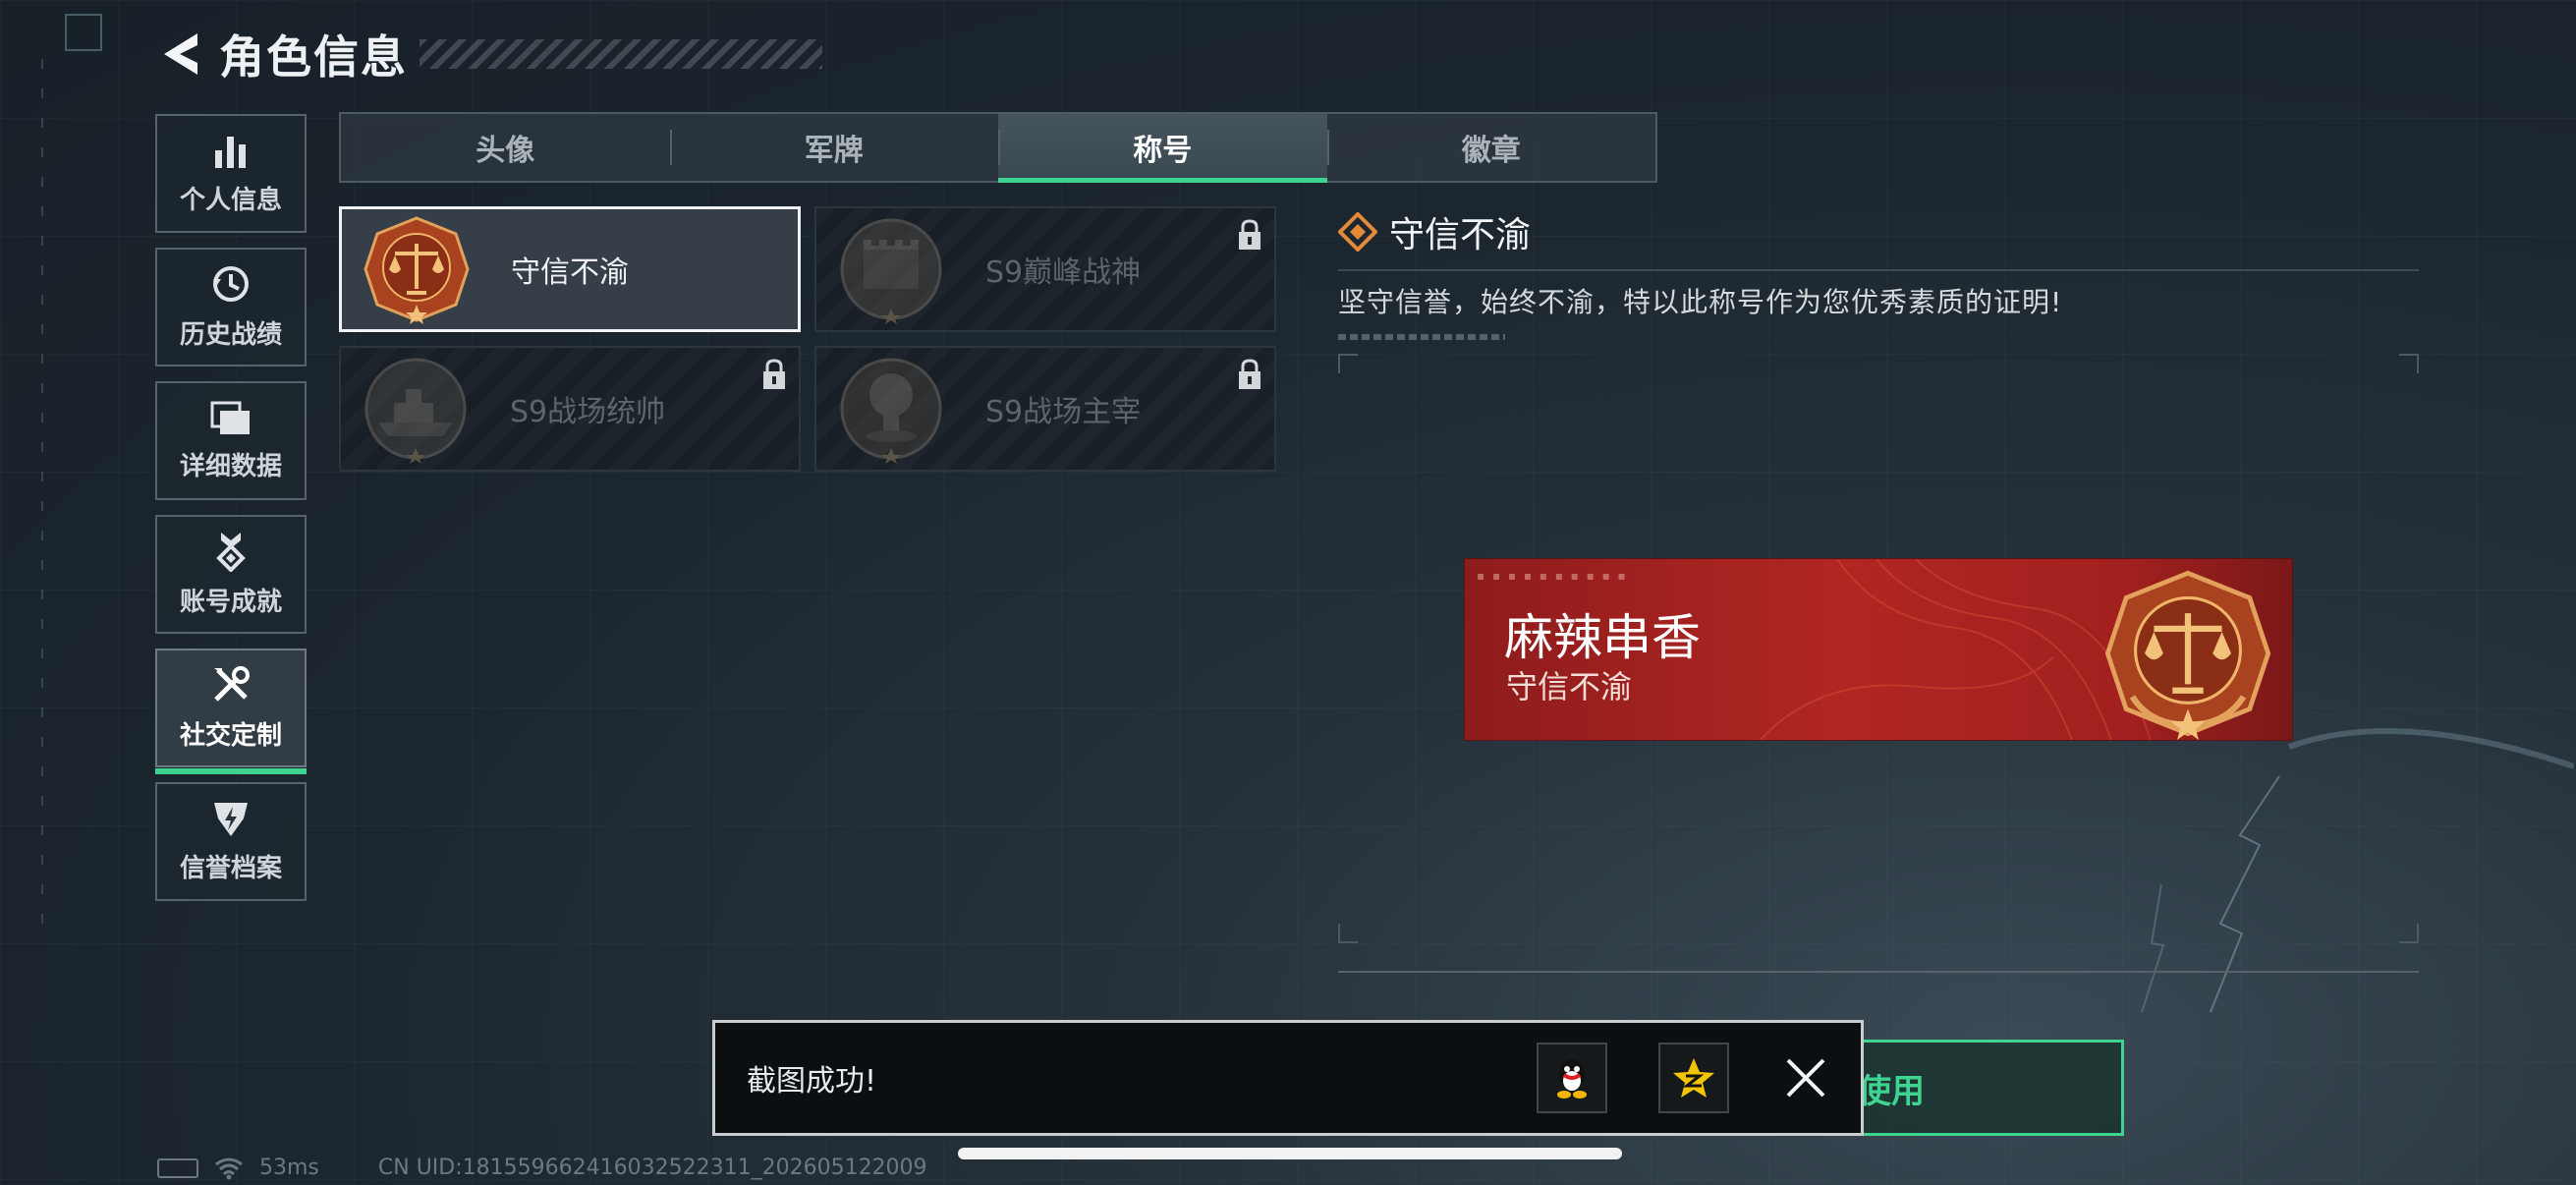 The height and width of the screenshot is (1185, 2576). I want to click on player-title: 守信不渝, so click(1569, 687).